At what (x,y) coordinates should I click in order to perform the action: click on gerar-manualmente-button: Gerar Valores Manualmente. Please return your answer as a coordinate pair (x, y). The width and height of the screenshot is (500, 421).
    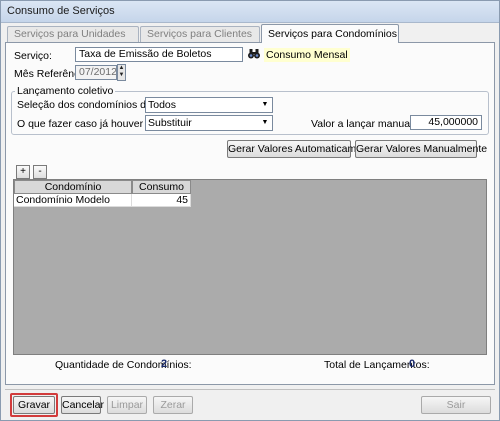
    Looking at the image, I should click on (421, 149).